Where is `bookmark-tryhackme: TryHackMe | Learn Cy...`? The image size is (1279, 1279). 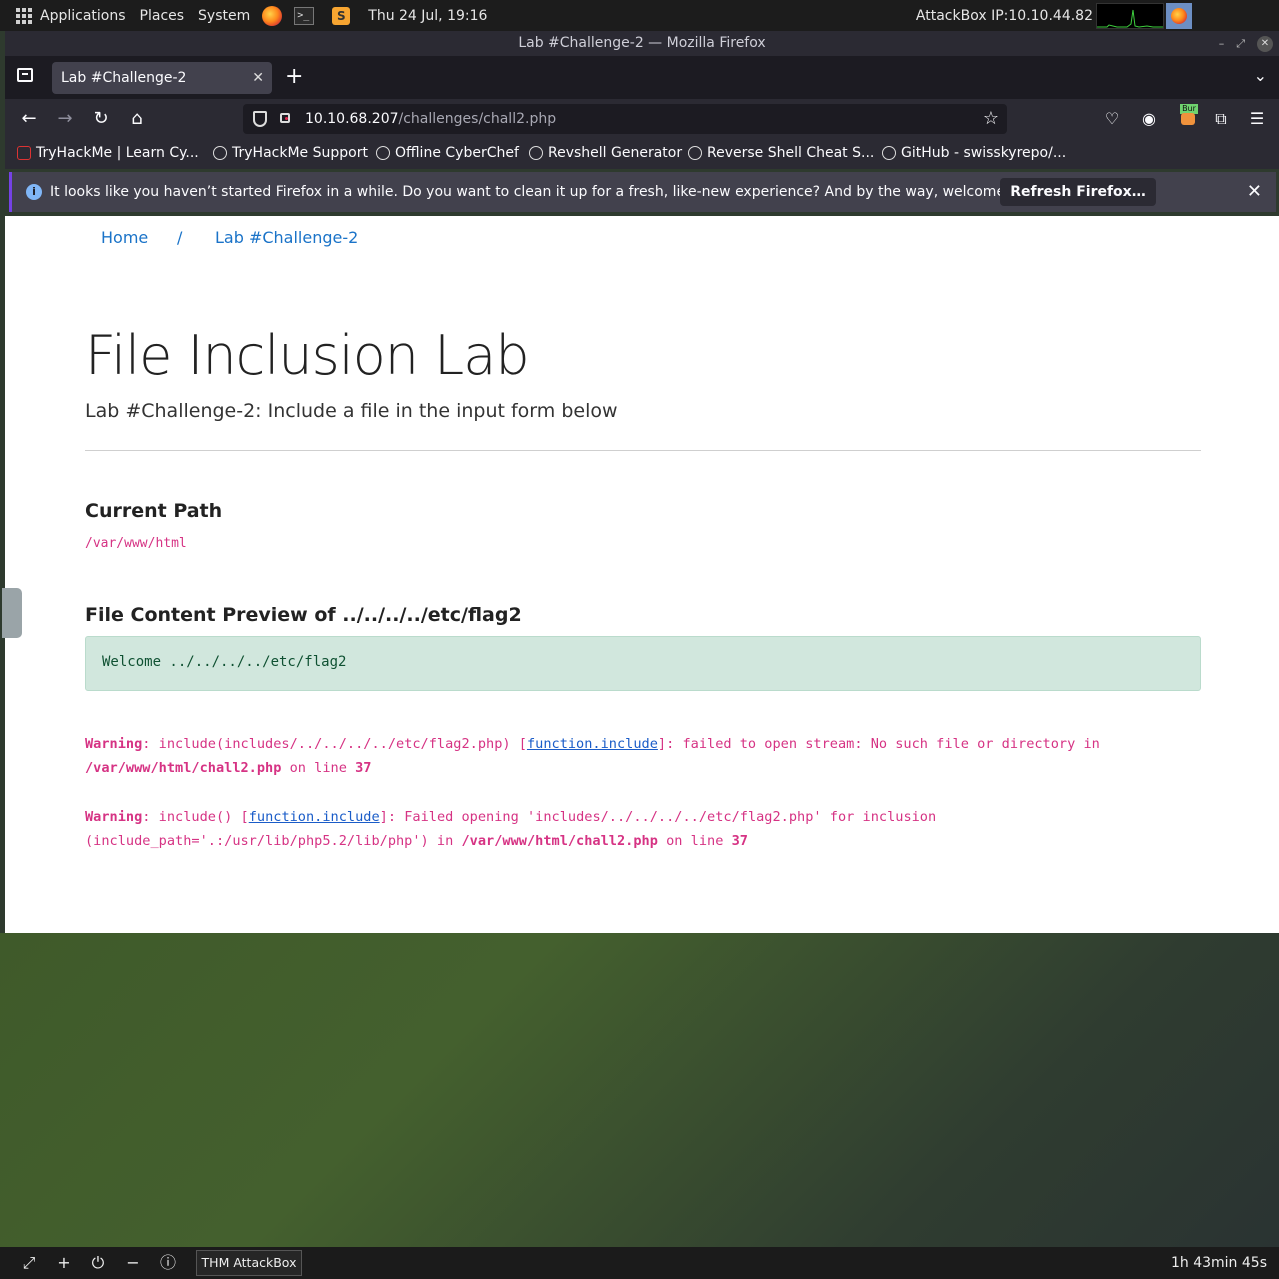
bookmark-tryhackme: TryHackMe | Learn Cy... is located at coordinates (108, 153).